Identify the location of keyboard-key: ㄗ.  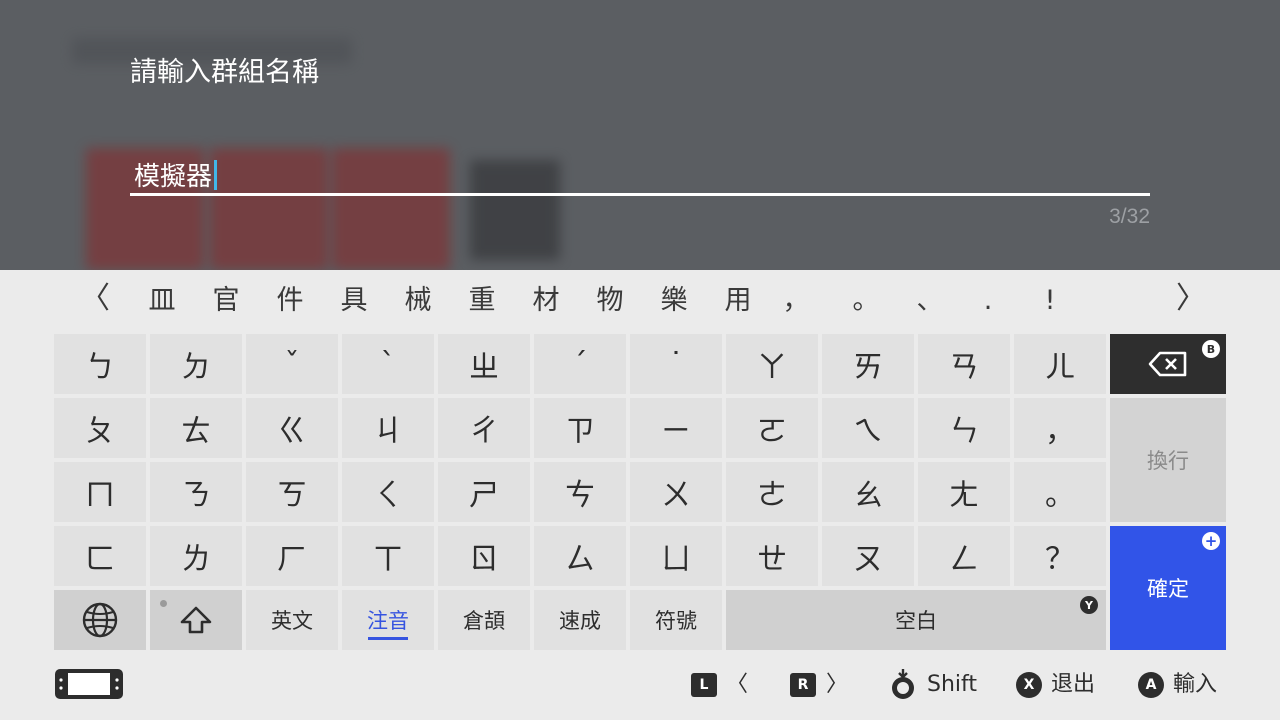
(580, 428).